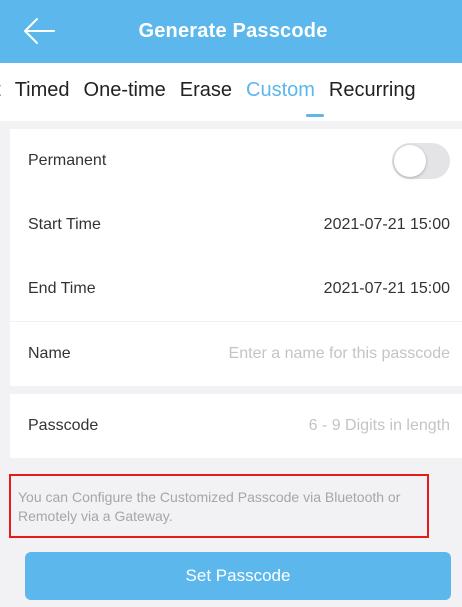 Image resolution: width=462 pixels, height=607 pixels. What do you see at coordinates (62, 288) in the screenshot?
I see `end-time-label: End Time` at bounding box center [62, 288].